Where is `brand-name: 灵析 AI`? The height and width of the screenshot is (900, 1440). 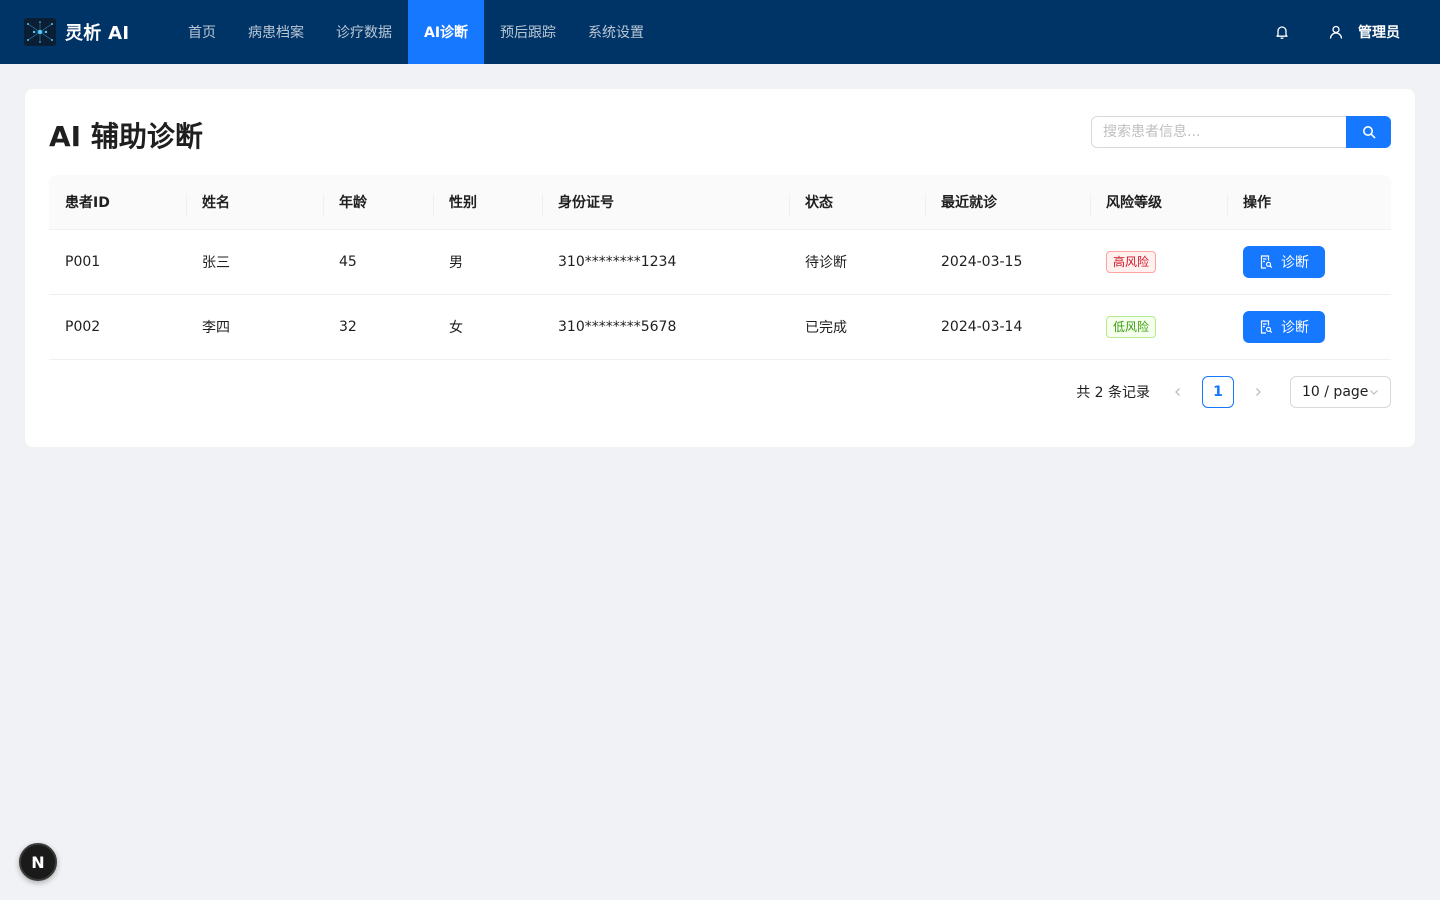
brand-name: 灵析 AI is located at coordinates (97, 33).